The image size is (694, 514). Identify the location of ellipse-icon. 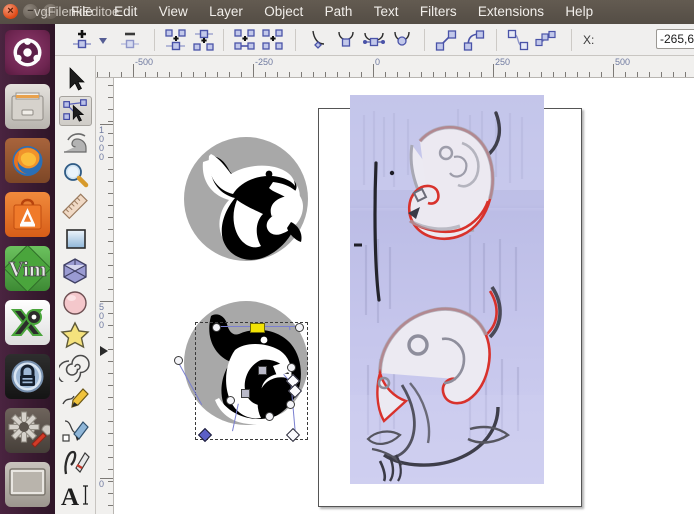
(75, 303).